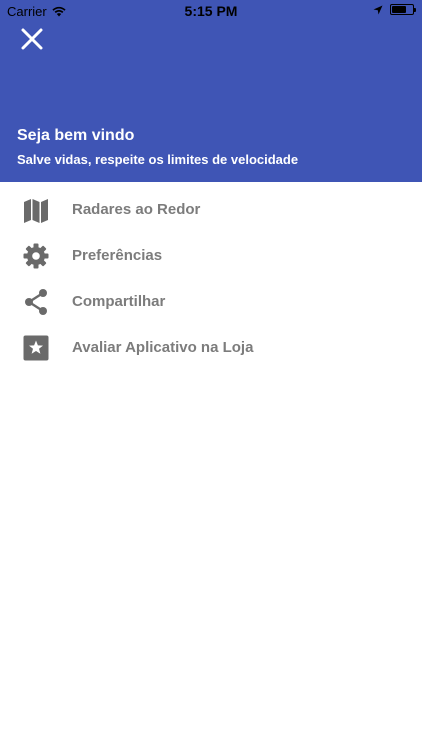  I want to click on status-bar: Carrier 5:15 PM, so click(211, 11).